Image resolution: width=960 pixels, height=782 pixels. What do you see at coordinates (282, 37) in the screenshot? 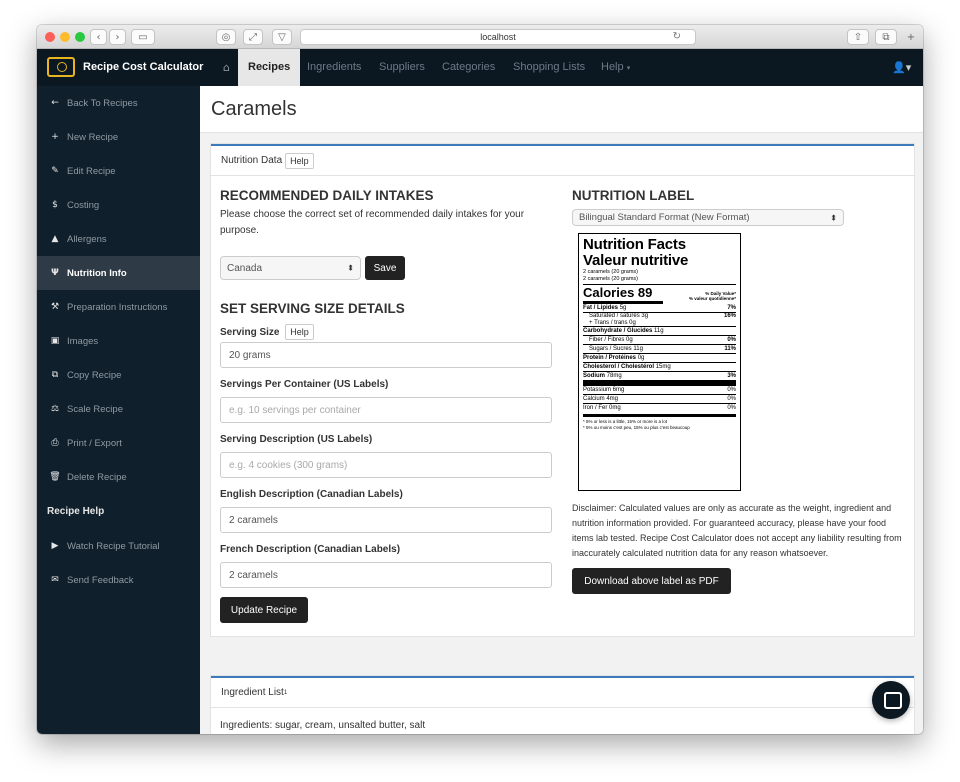
I see `shield-icon: ▽` at bounding box center [282, 37].